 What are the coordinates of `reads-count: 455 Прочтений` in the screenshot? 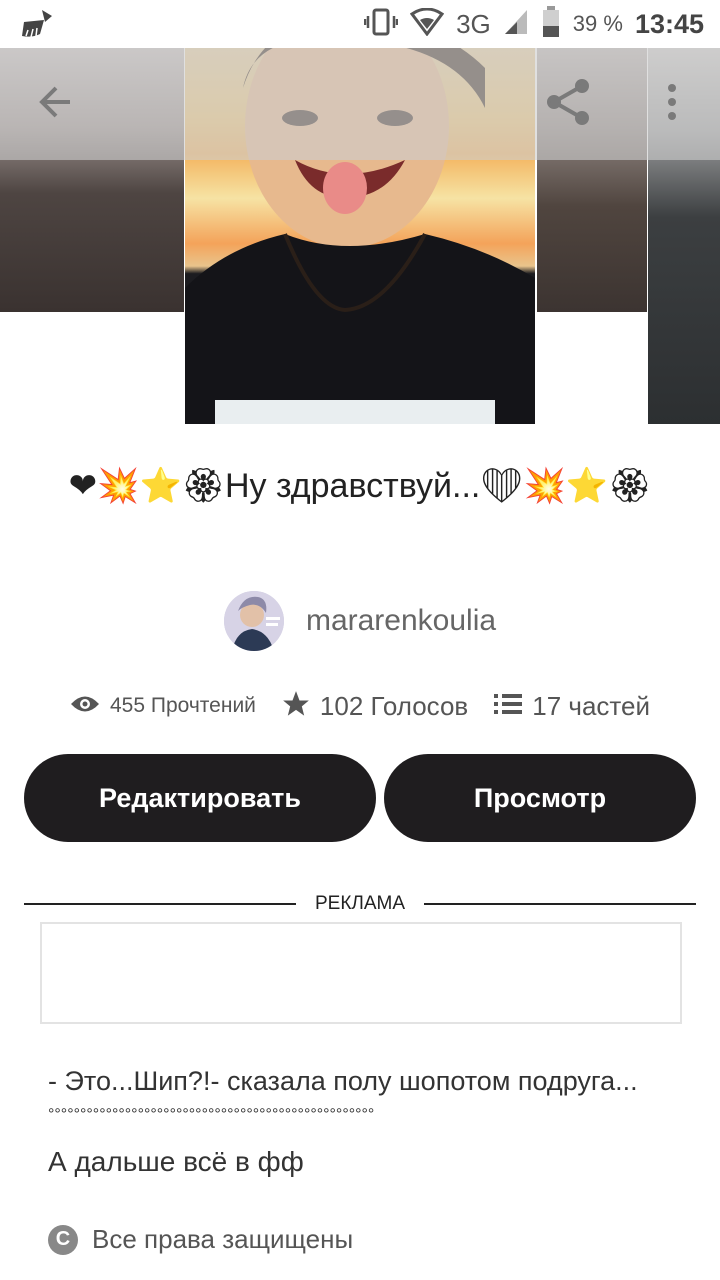 It's located at (182, 705).